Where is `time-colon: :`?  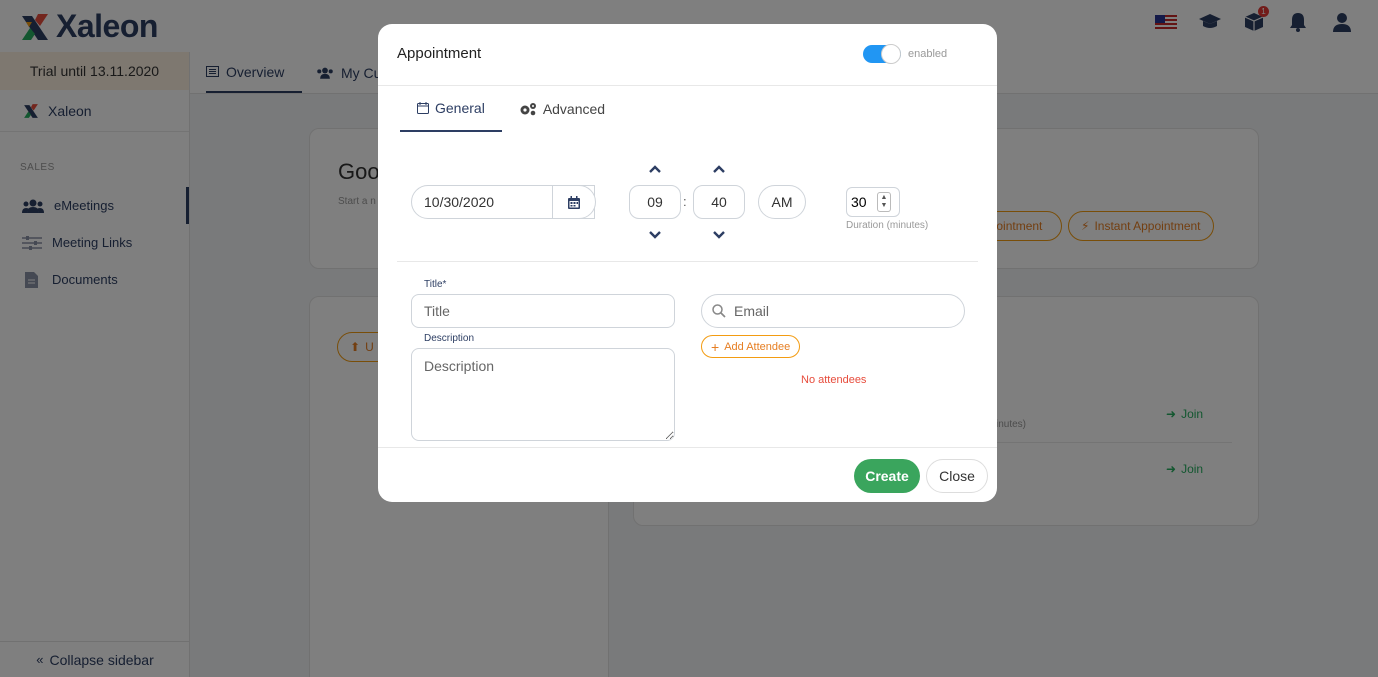 time-colon: : is located at coordinates (685, 201).